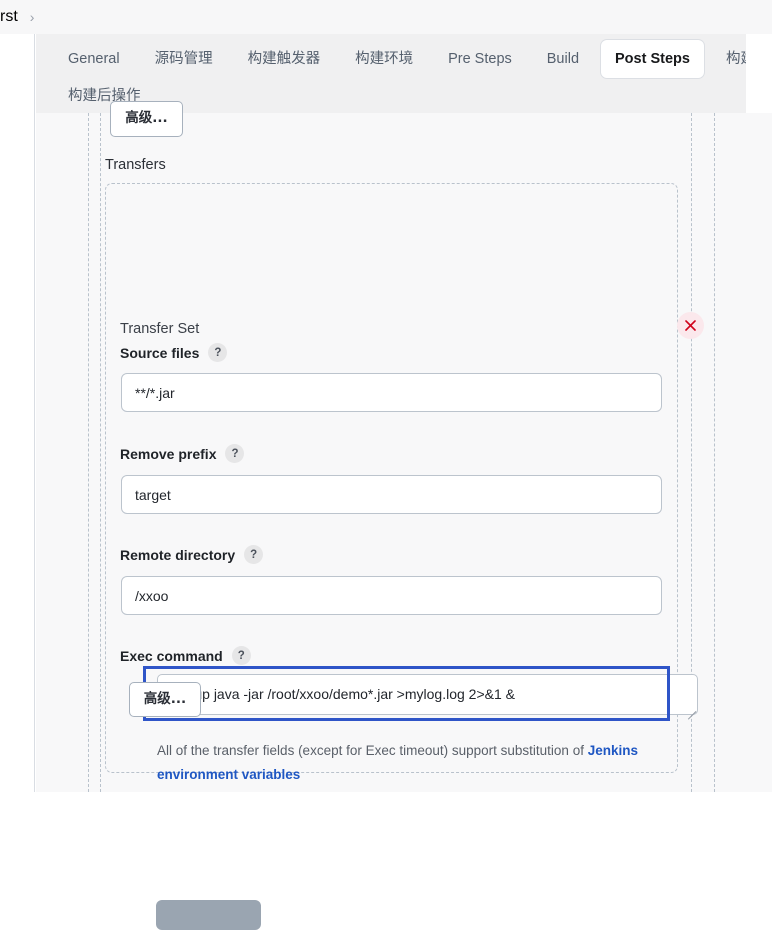 Image resolution: width=772 pixels, height=930 pixels. Describe the element at coordinates (184, 59) in the screenshot. I see `tab-source-management: 源码管理` at that location.